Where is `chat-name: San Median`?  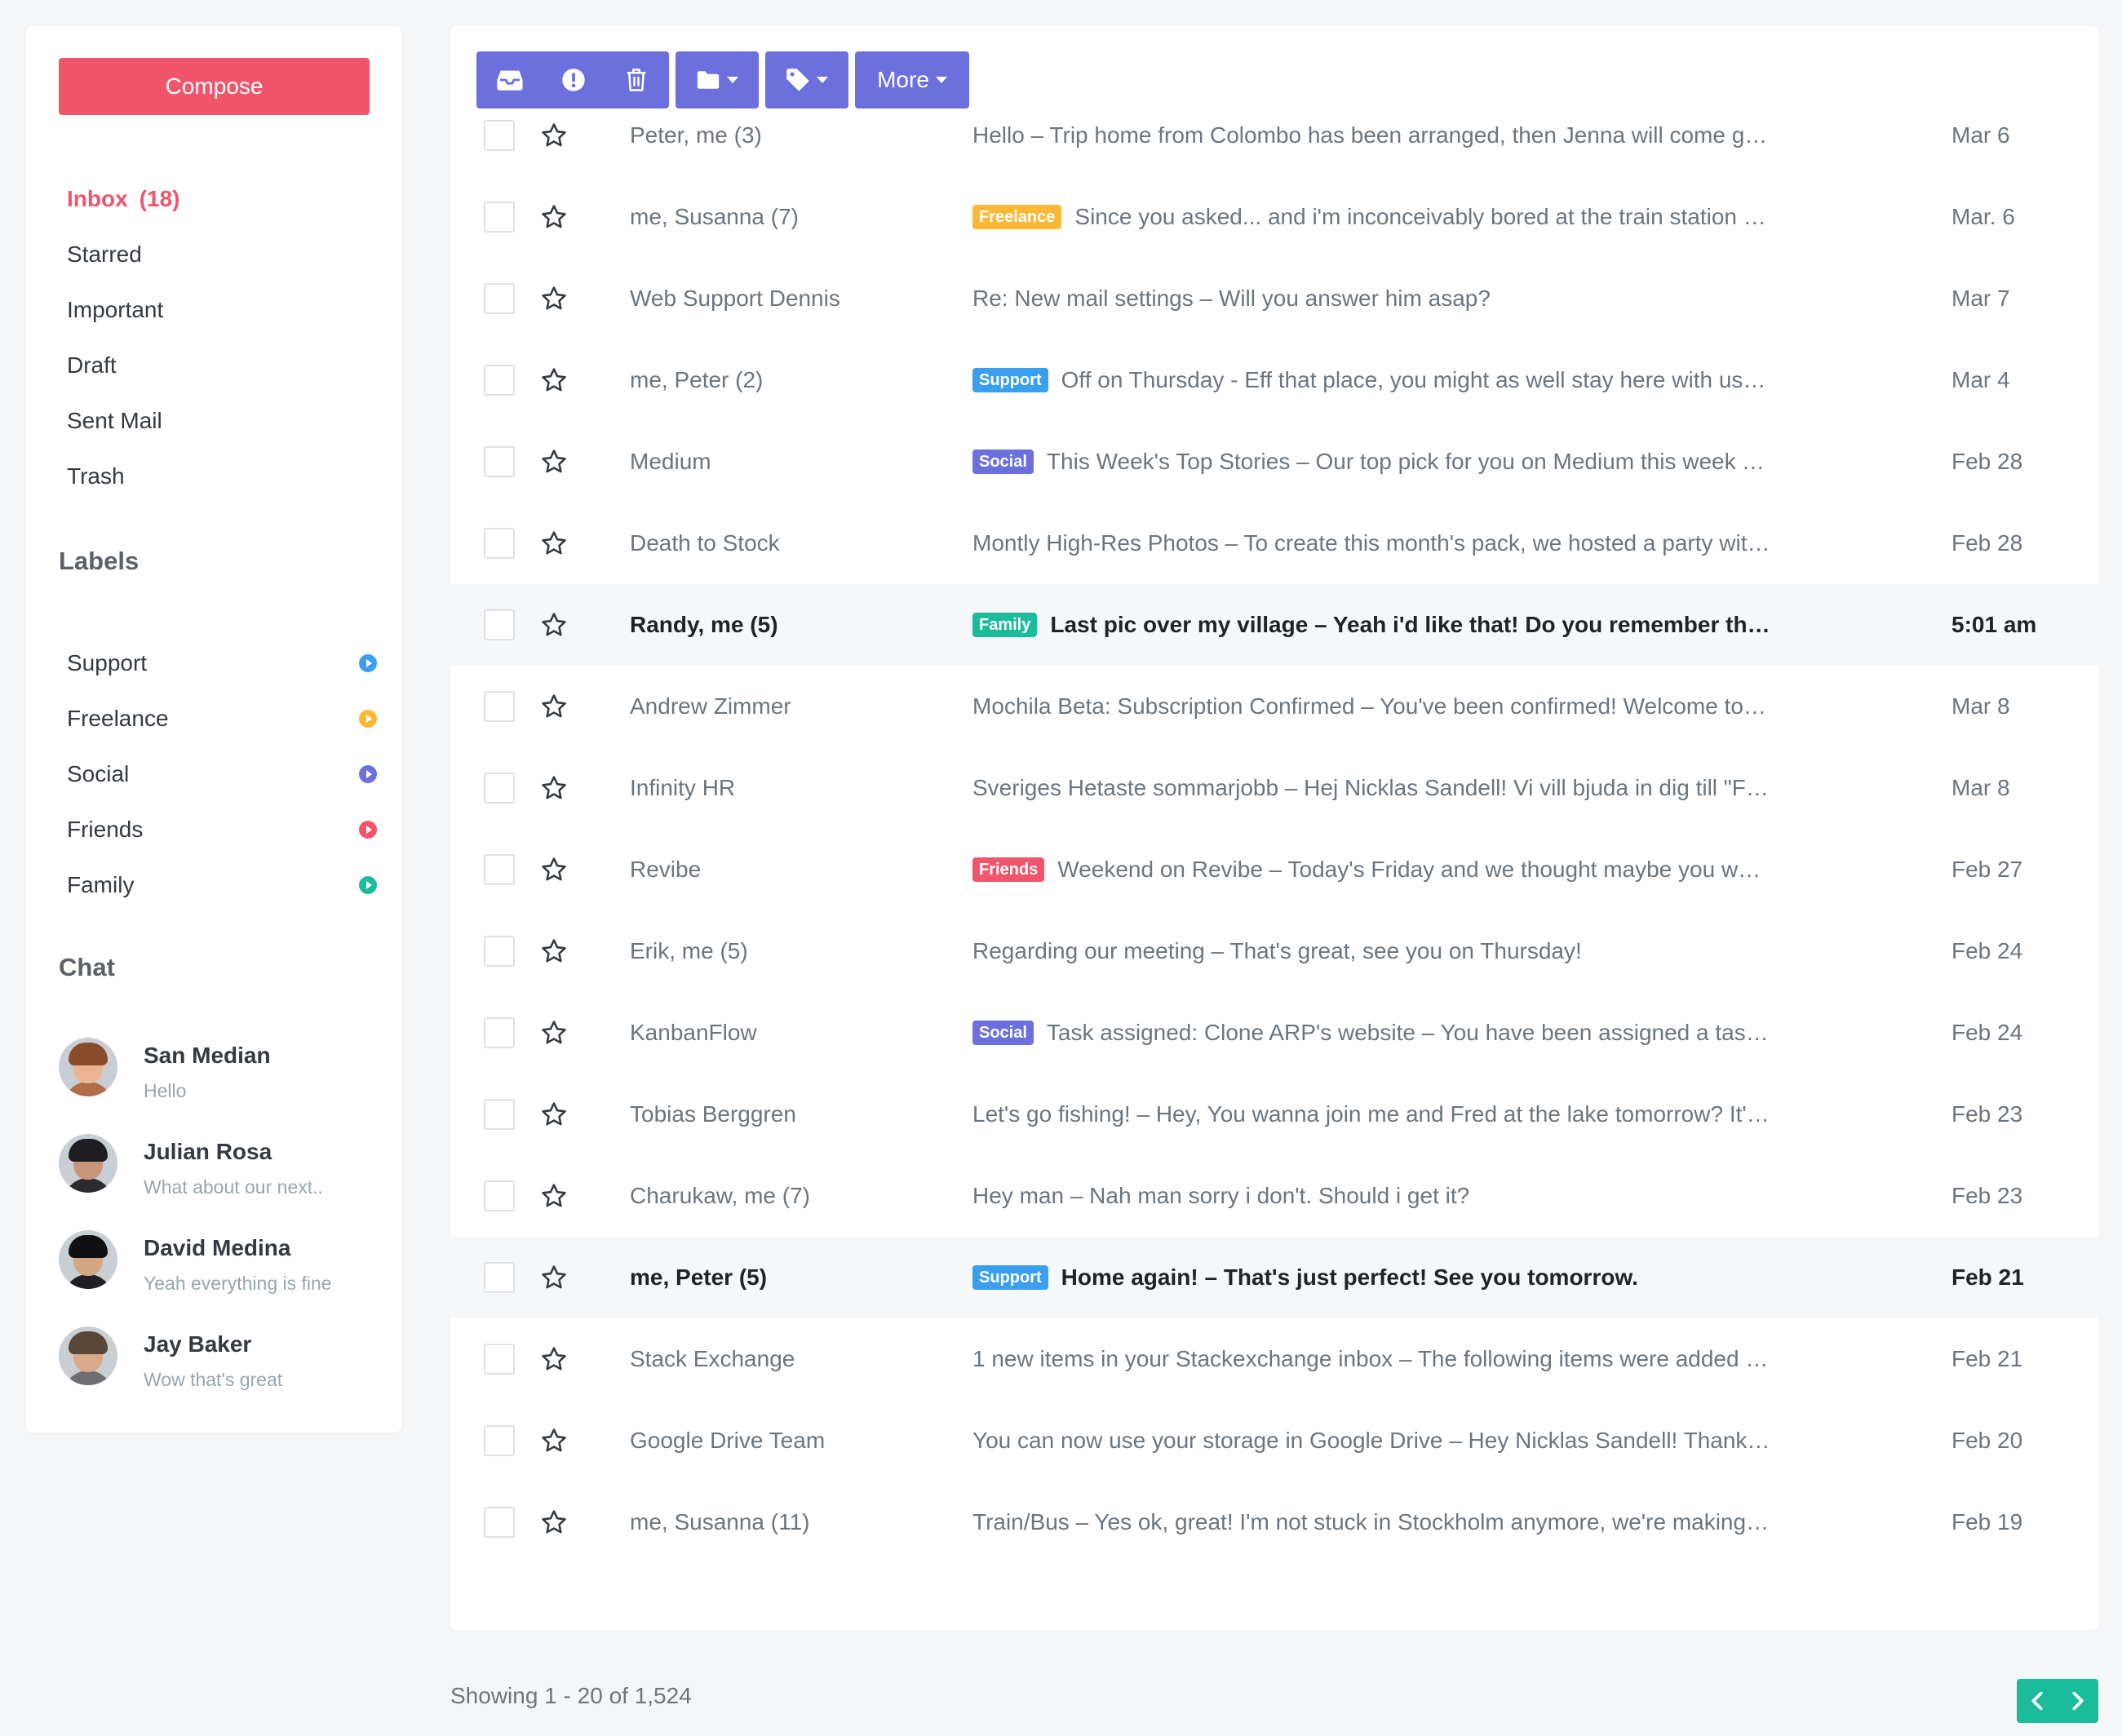
chat-name: San Median is located at coordinates (207, 1055).